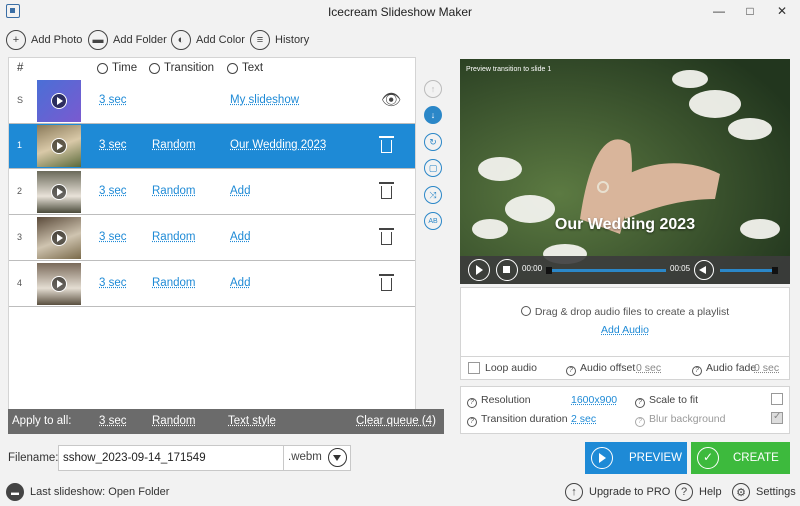 This screenshot has width=800, height=506. What do you see at coordinates (391, 100) in the screenshot?
I see `eye-icon: 👁` at bounding box center [391, 100].